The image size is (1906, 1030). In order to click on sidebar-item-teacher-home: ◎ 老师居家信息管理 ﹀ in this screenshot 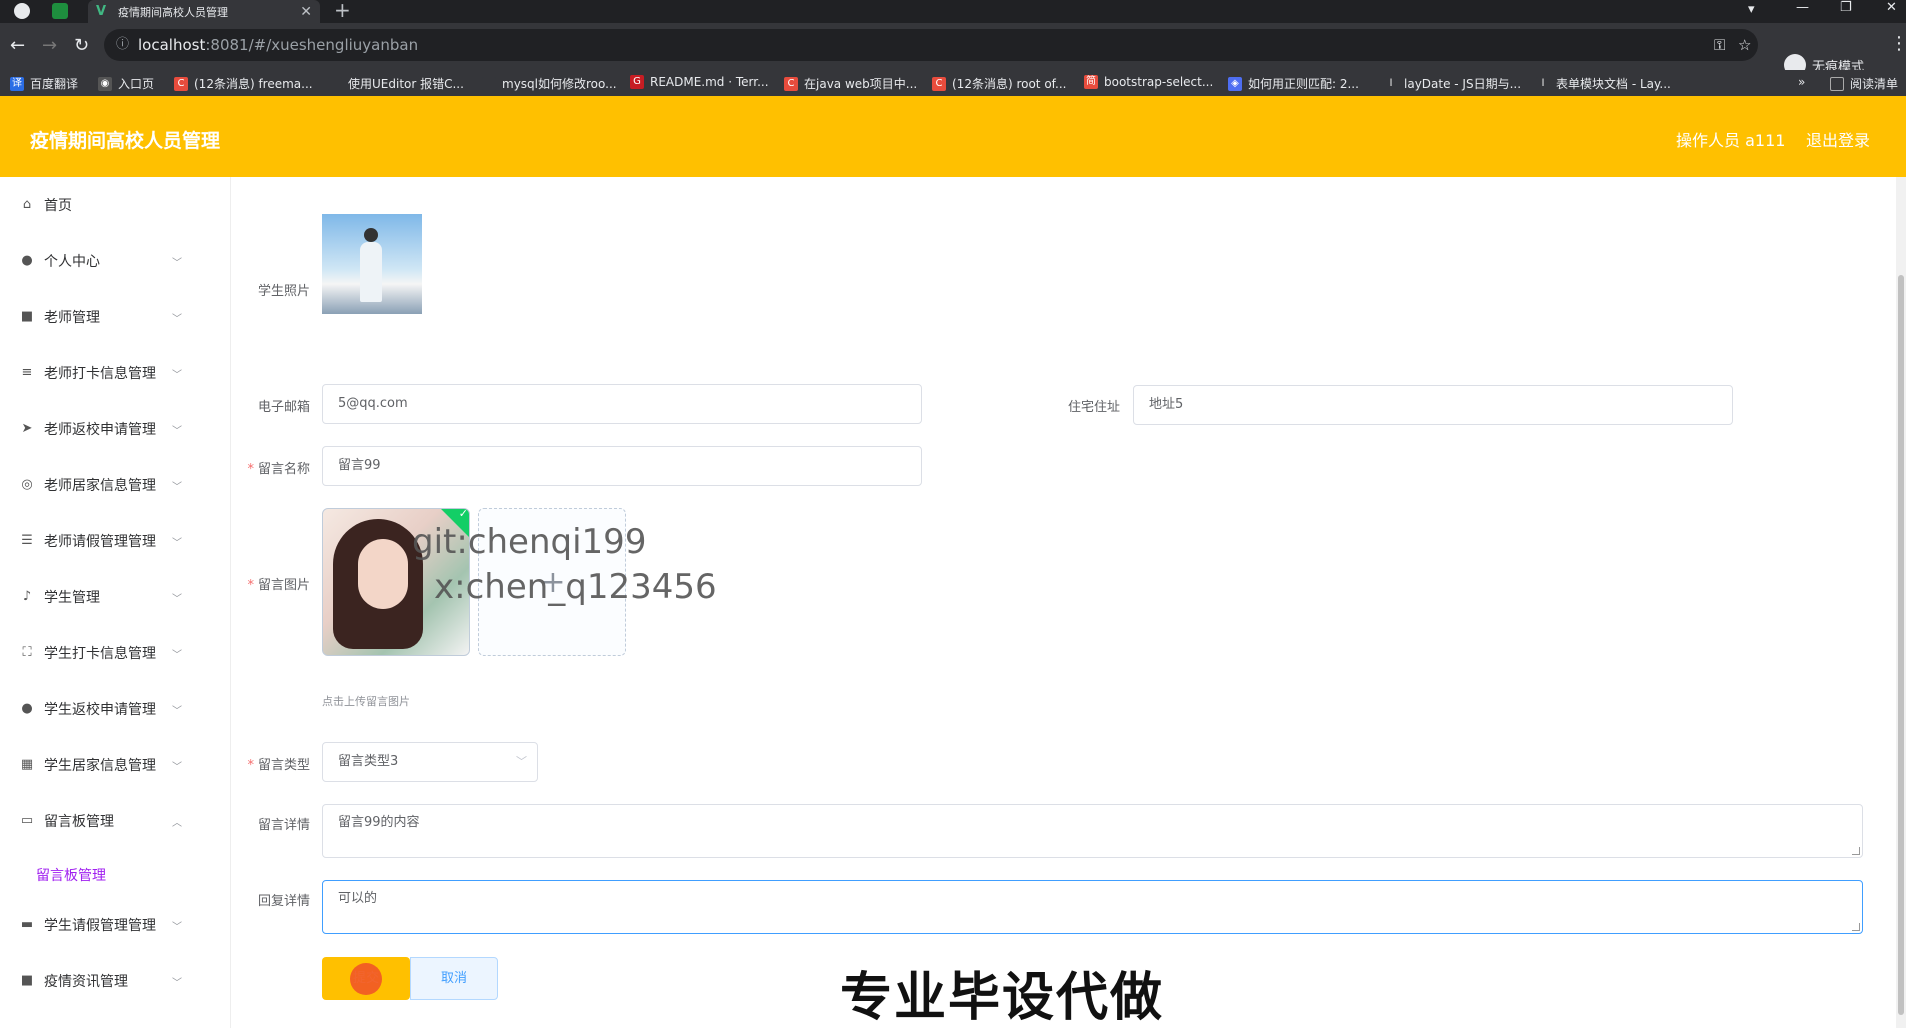, I will do `click(102, 485)`.